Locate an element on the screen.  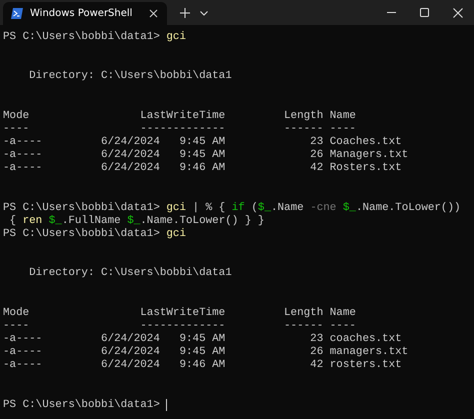
terminal-tab: Windows PowerShell is located at coordinates (85, 13).